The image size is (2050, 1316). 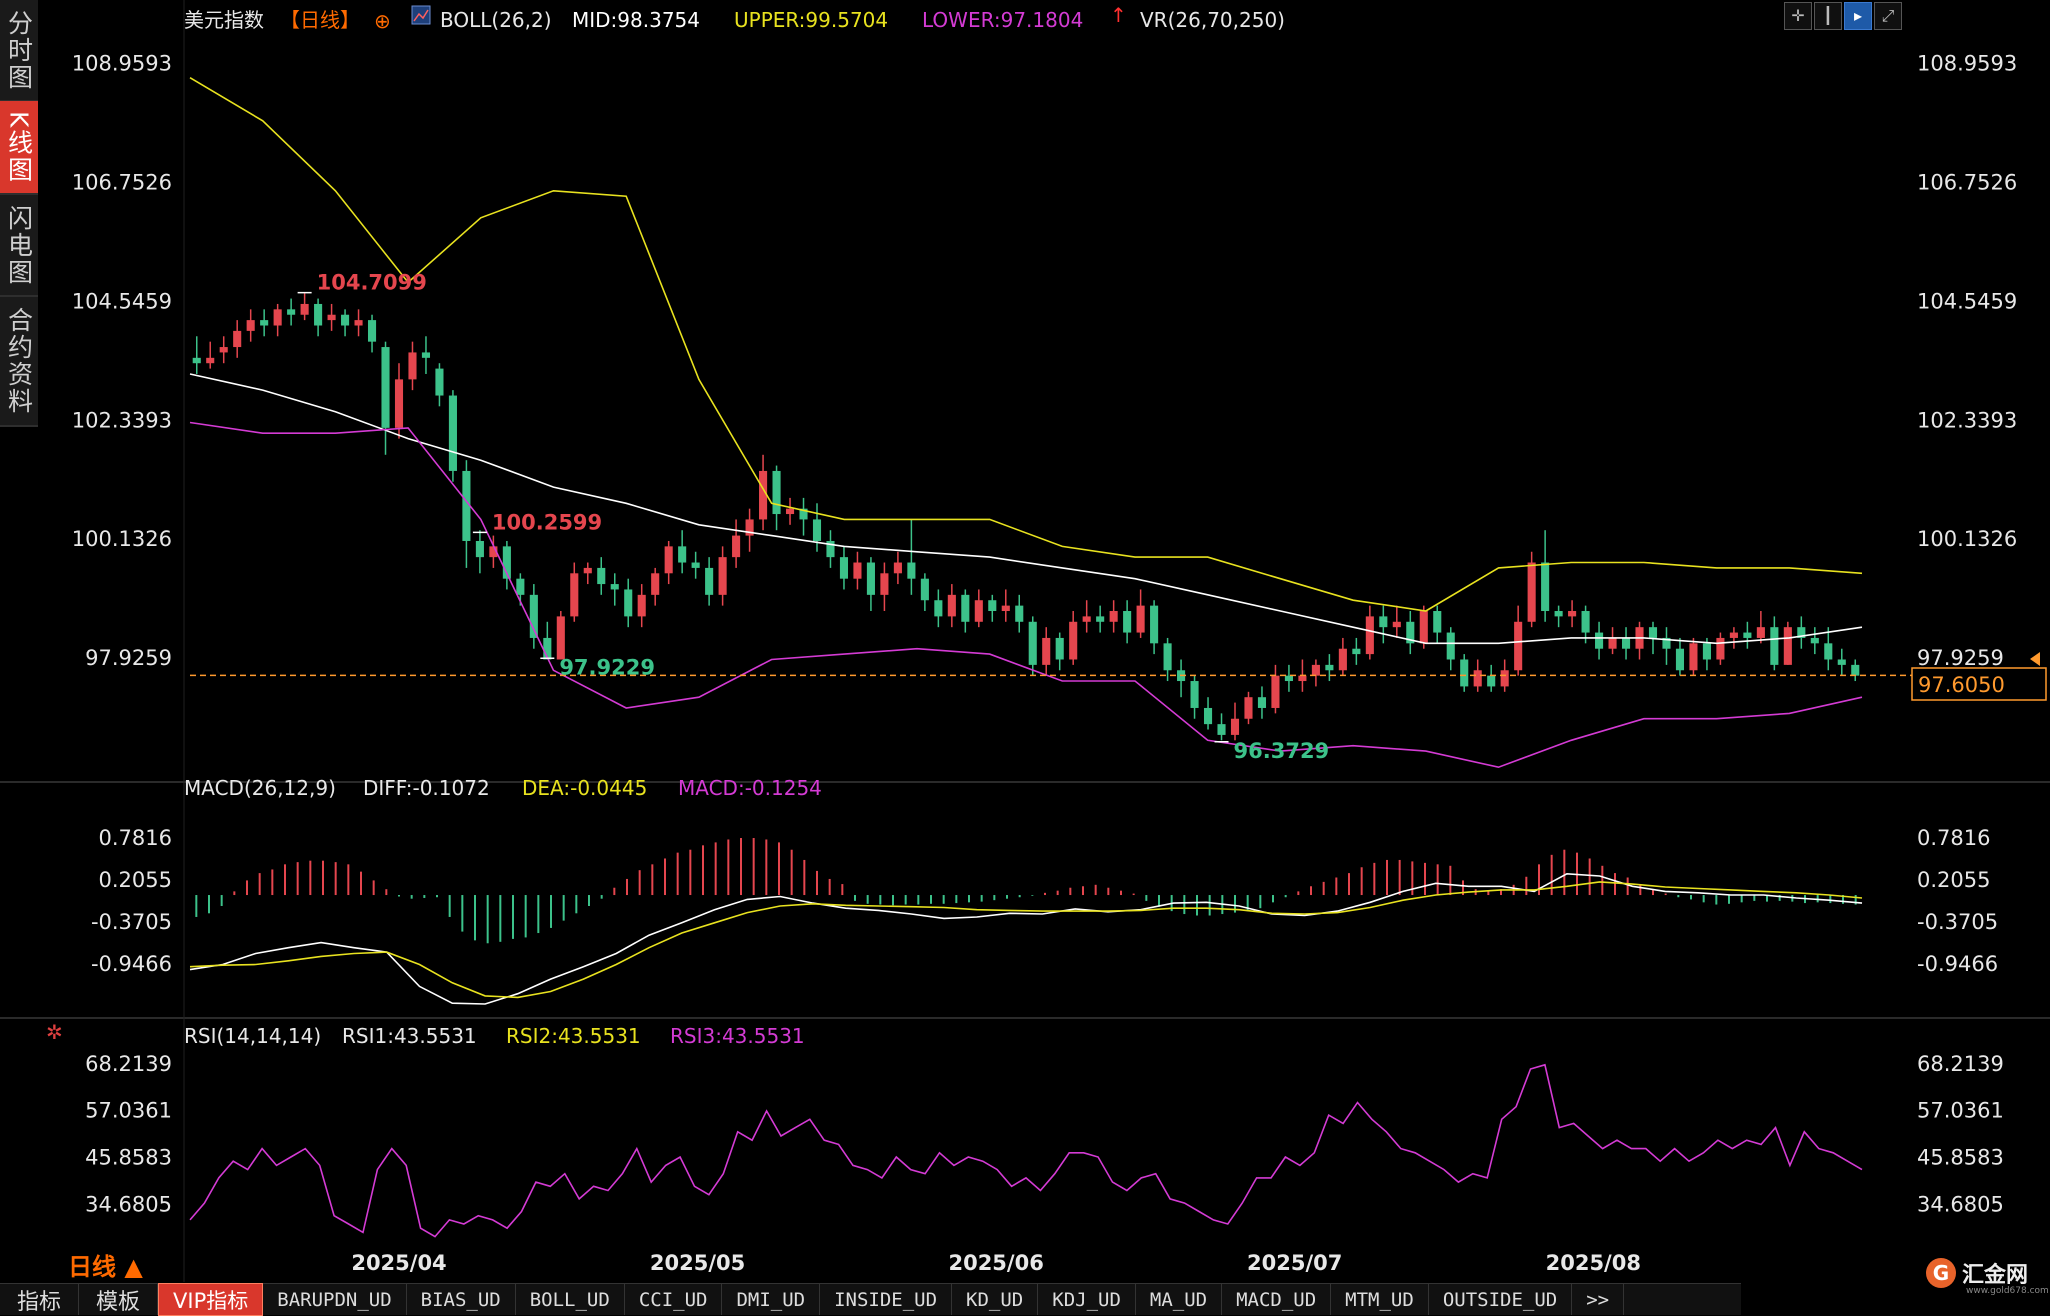 I want to click on extreme-label: 100.2599, so click(x=547, y=522).